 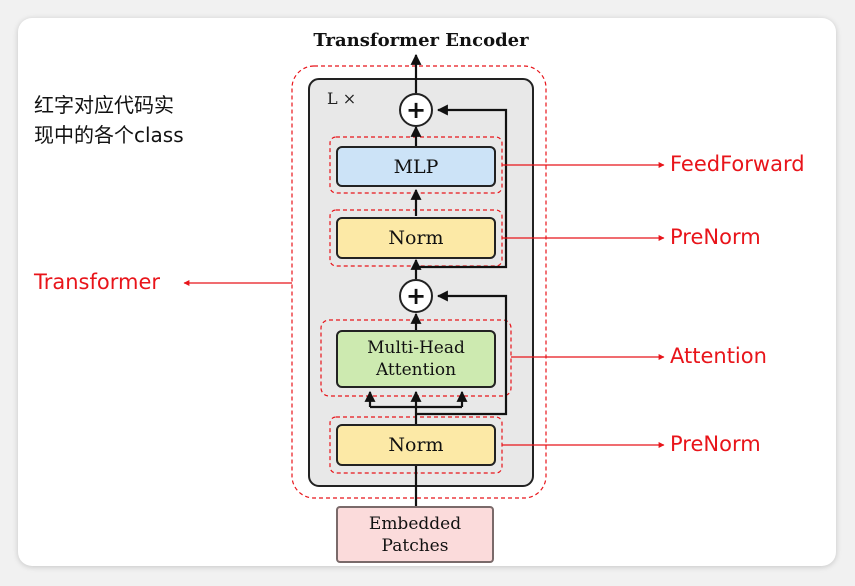 What do you see at coordinates (97, 282) in the screenshot?
I see `transformer-label: Transformer` at bounding box center [97, 282].